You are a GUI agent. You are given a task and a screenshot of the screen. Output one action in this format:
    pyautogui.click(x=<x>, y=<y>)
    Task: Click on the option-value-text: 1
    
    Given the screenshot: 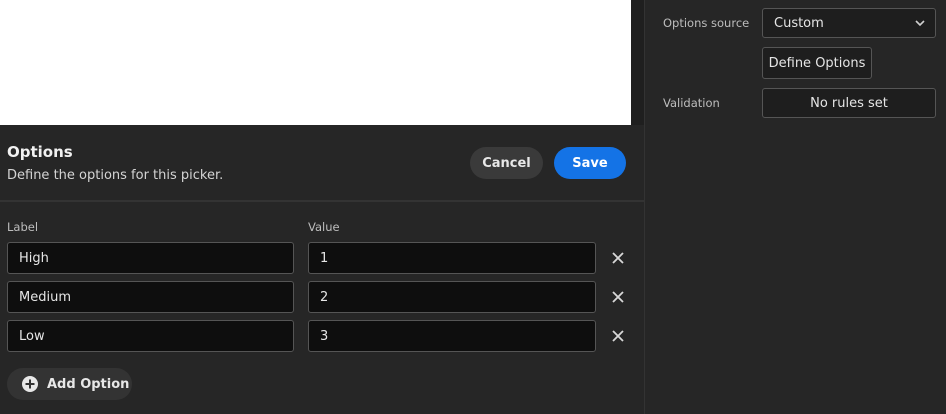 What is the action you would take?
    pyautogui.click(x=324, y=258)
    